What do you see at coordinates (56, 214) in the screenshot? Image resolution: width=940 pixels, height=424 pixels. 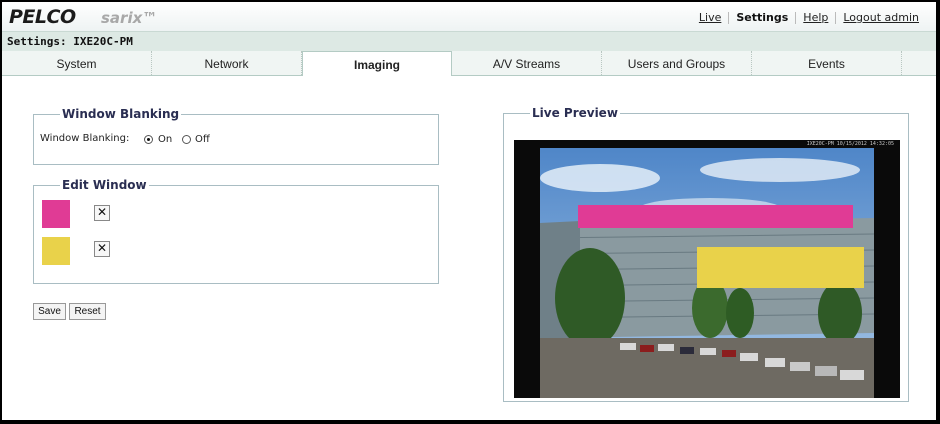 I see `window-color-swatch-pink` at bounding box center [56, 214].